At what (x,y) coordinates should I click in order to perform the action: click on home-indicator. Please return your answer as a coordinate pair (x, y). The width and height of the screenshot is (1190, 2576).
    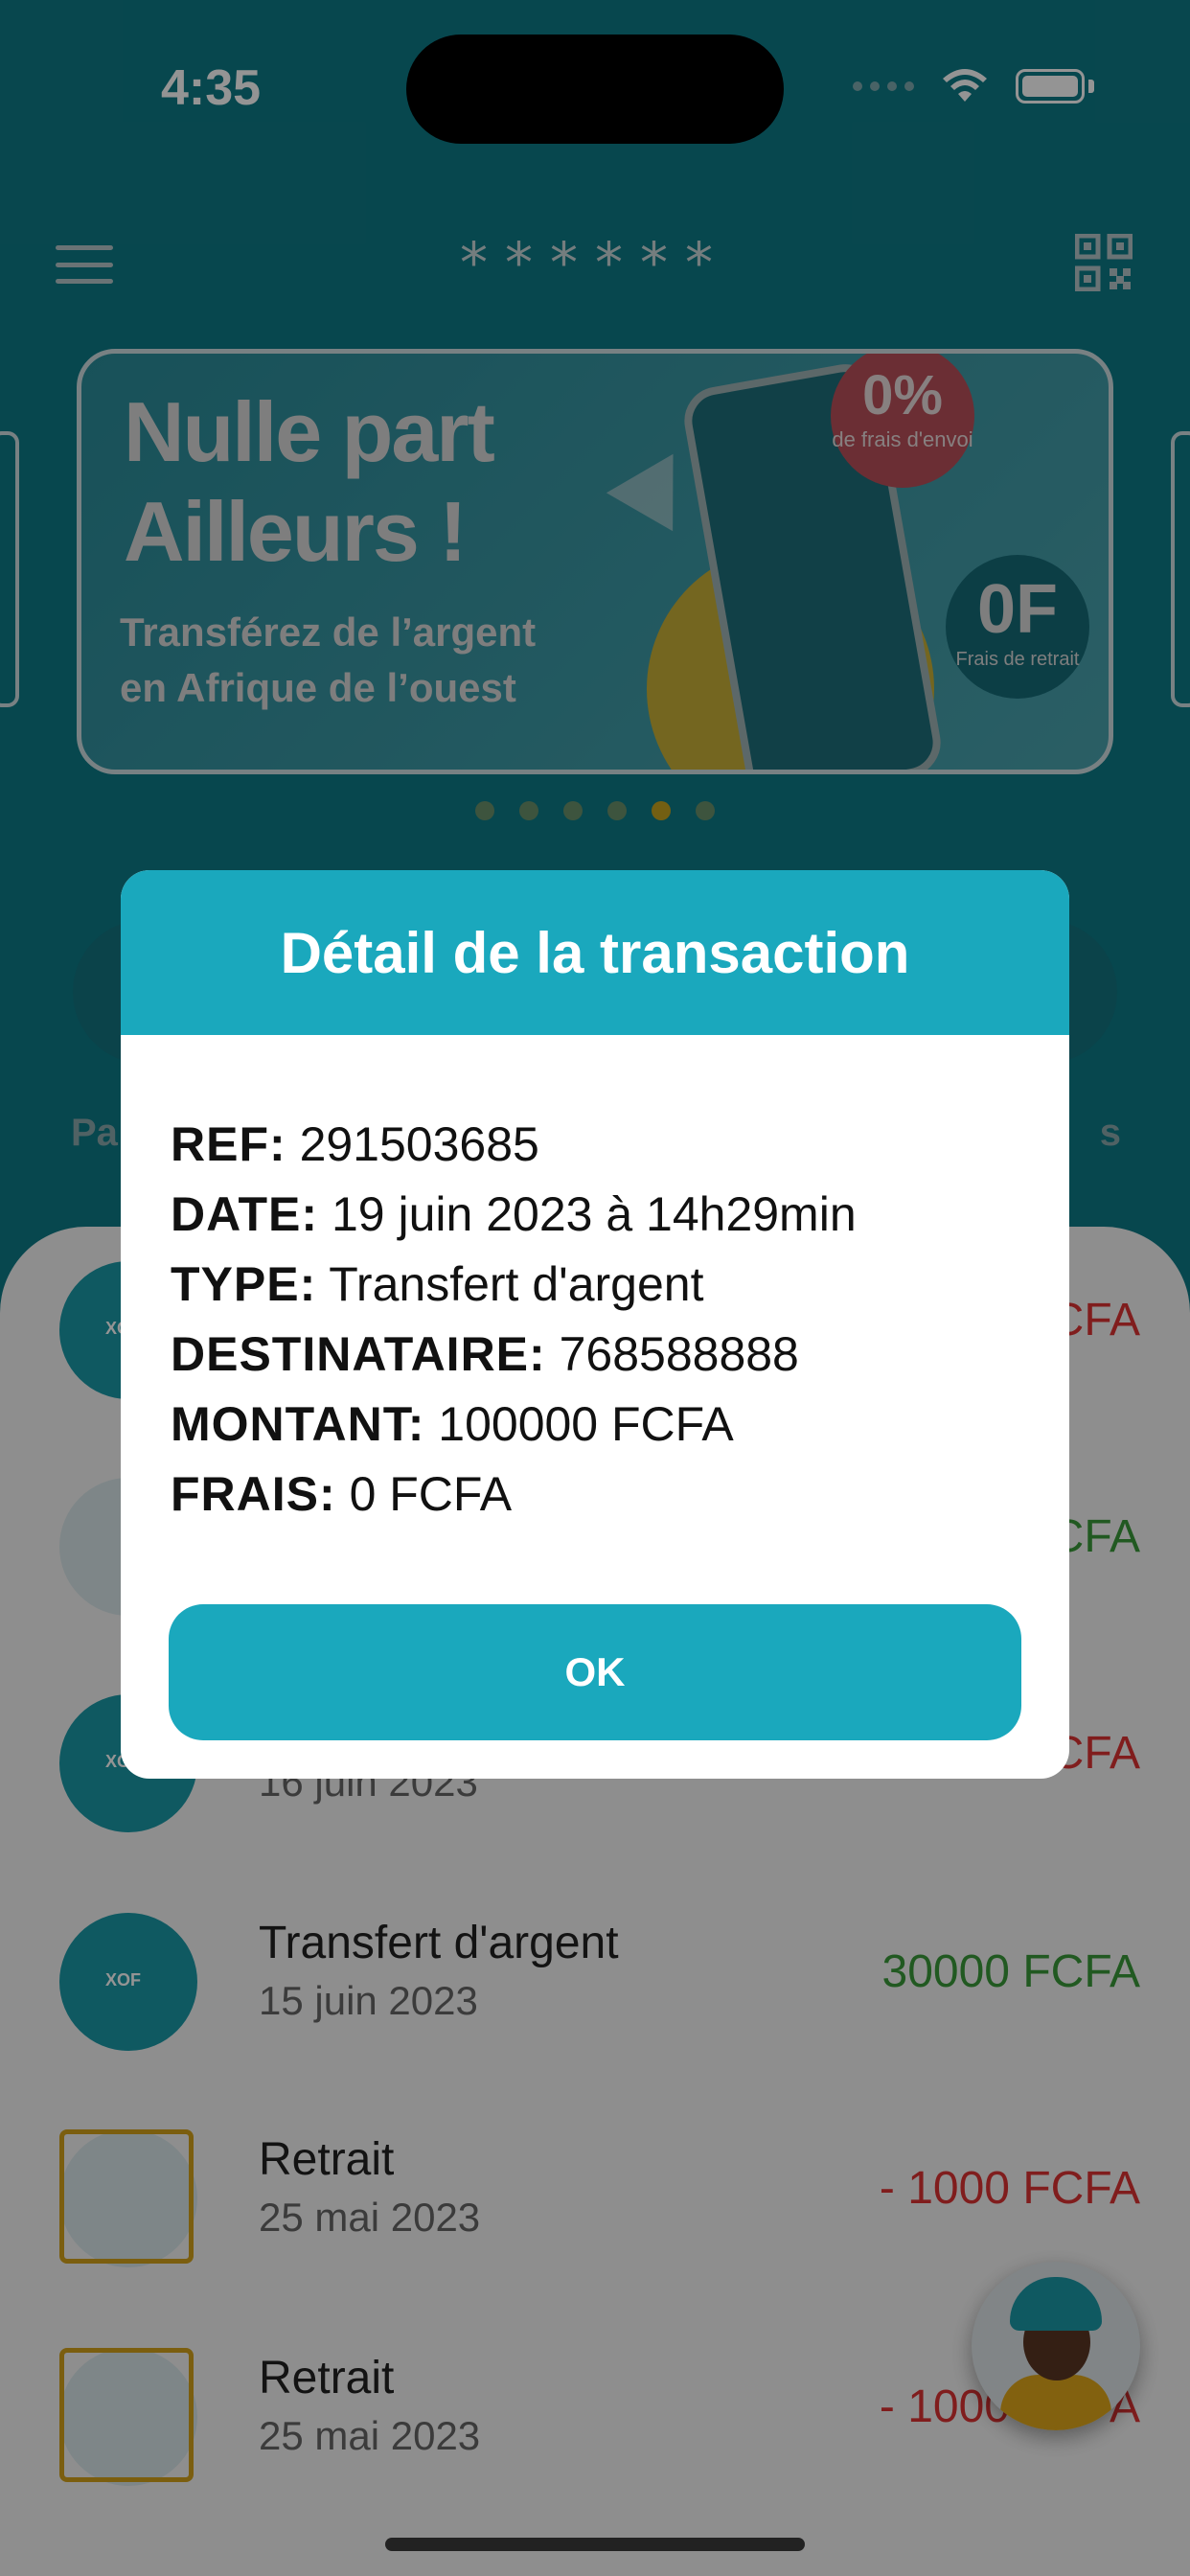
    Looking at the image, I should click on (595, 2544).